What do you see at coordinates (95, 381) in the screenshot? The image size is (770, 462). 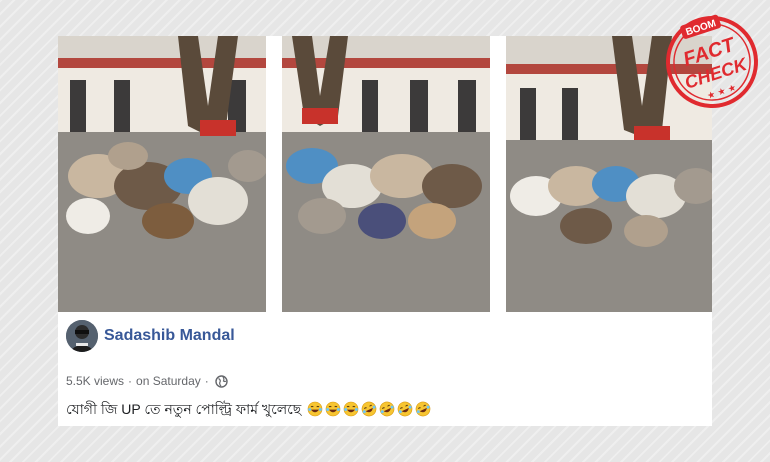 I see `view-count: 5.5K views` at bounding box center [95, 381].